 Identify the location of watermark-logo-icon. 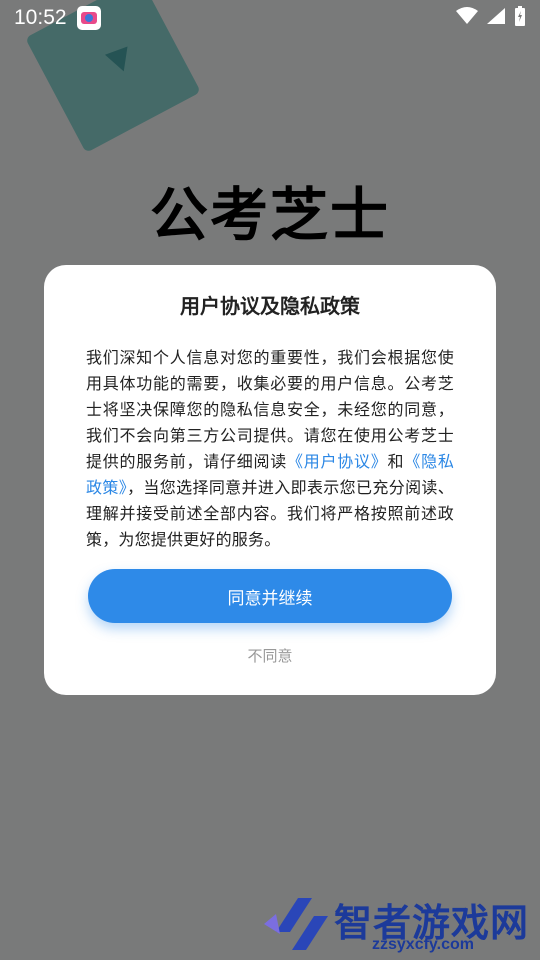
(296, 924).